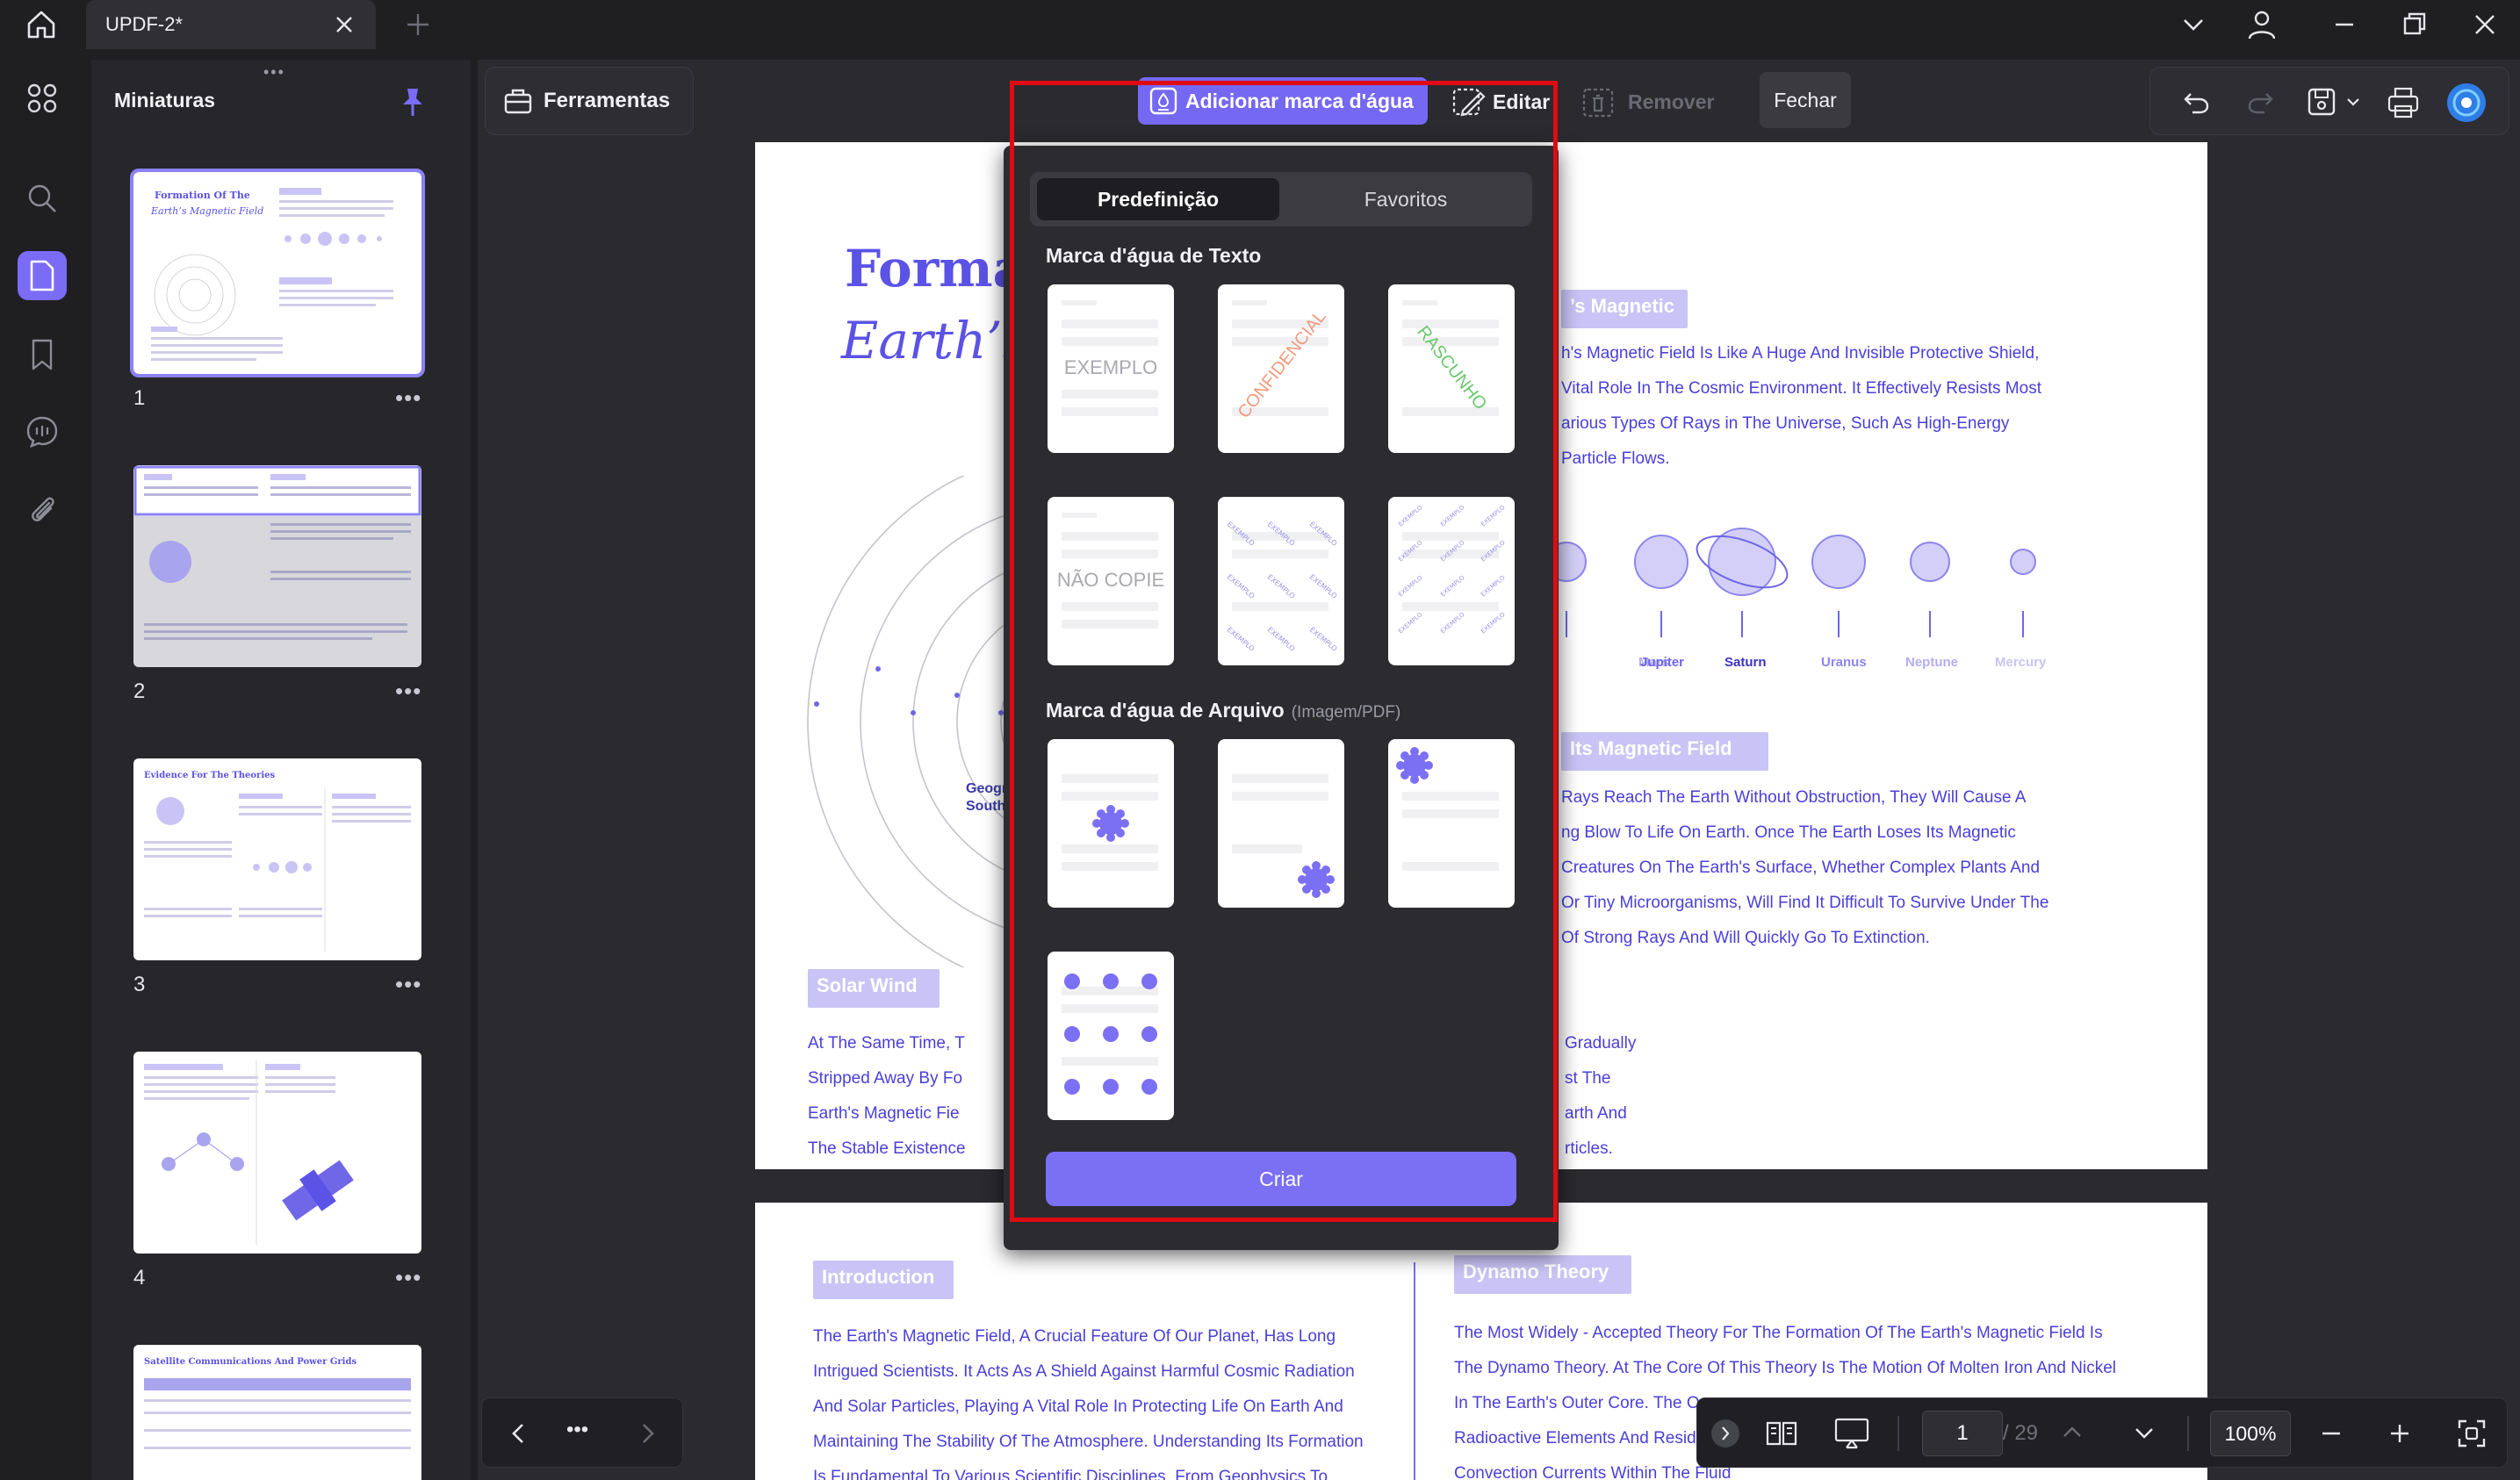 Image resolution: width=2520 pixels, height=1480 pixels. What do you see at coordinates (1671, 101) in the screenshot?
I see `remove-label: Remover` at bounding box center [1671, 101].